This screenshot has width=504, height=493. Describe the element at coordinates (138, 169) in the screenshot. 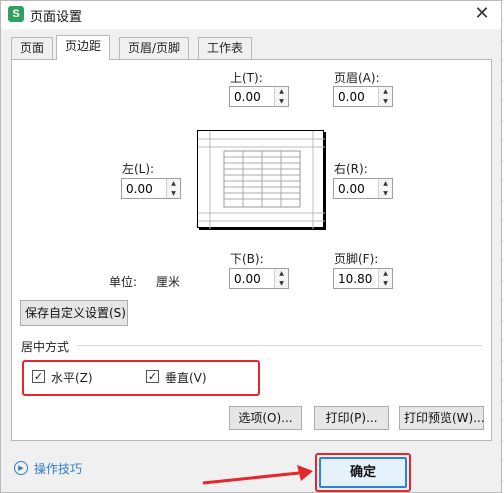

I see `left-margin-label: 左(L):` at that location.